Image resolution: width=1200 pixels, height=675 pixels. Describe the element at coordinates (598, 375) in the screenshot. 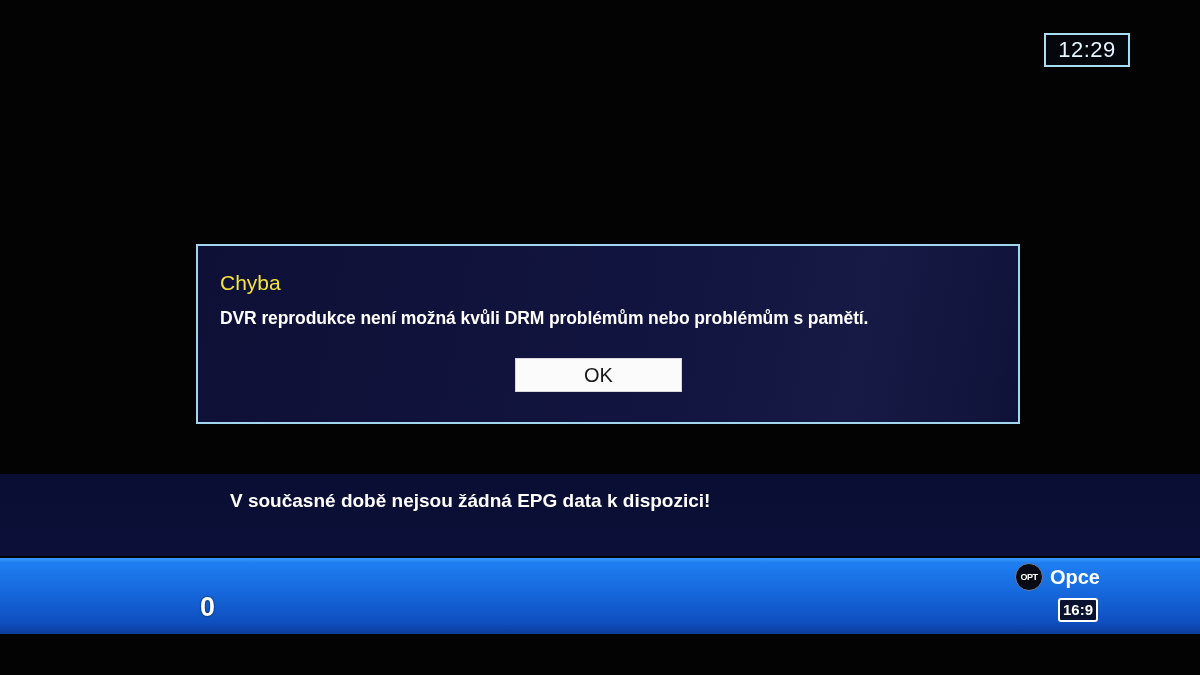

I see `ok-button: OK` at that location.